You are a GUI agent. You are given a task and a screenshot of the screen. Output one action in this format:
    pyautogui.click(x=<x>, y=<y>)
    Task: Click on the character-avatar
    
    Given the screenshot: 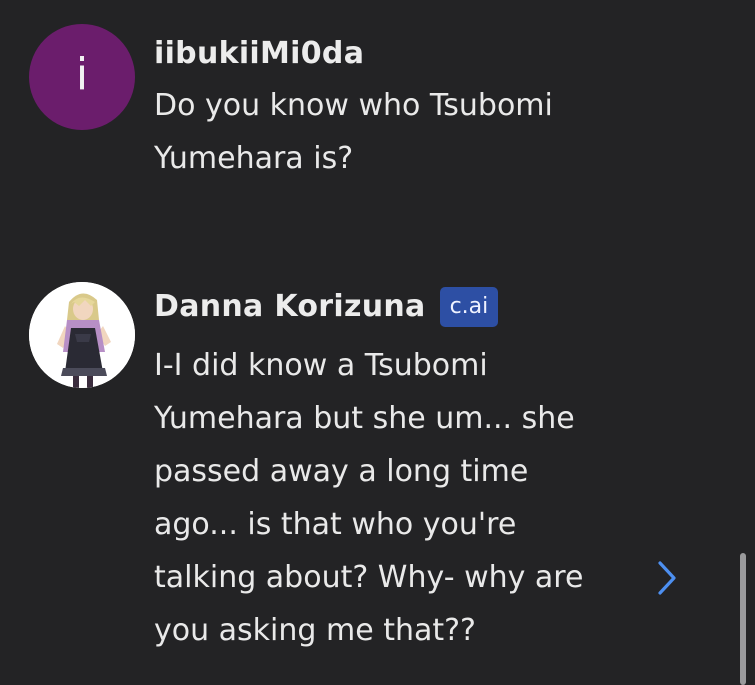 What is the action you would take?
    pyautogui.click(x=82, y=335)
    